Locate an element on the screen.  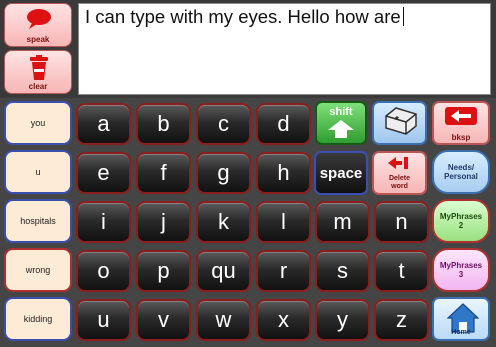
key-label: qu is located at coordinates (223, 270).